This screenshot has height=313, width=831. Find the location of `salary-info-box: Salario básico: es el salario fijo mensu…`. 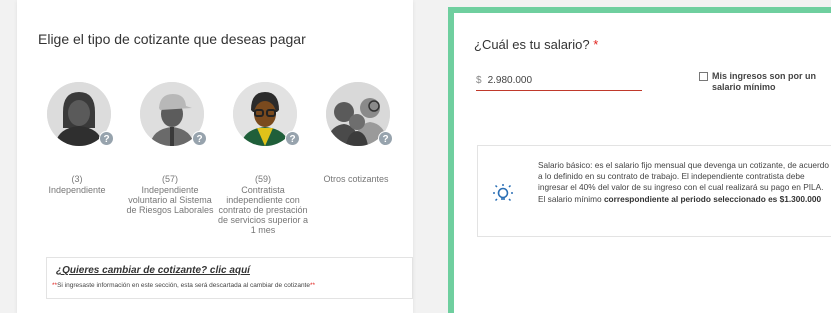

salary-info-box: Salario básico: es el salario fijo mensu… is located at coordinates (654, 191).